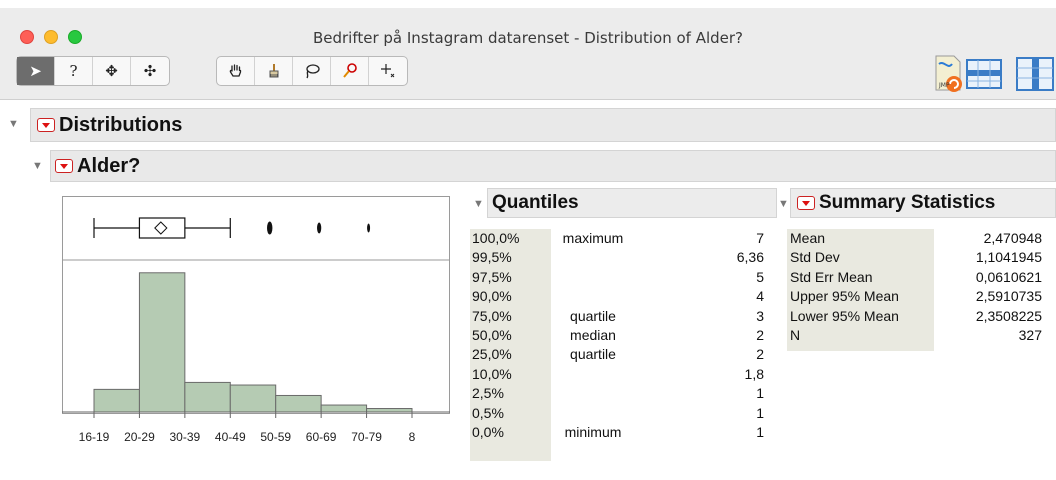 The width and height of the screenshot is (1056, 480). I want to click on quantile-percent: 75,0%, so click(492, 315).